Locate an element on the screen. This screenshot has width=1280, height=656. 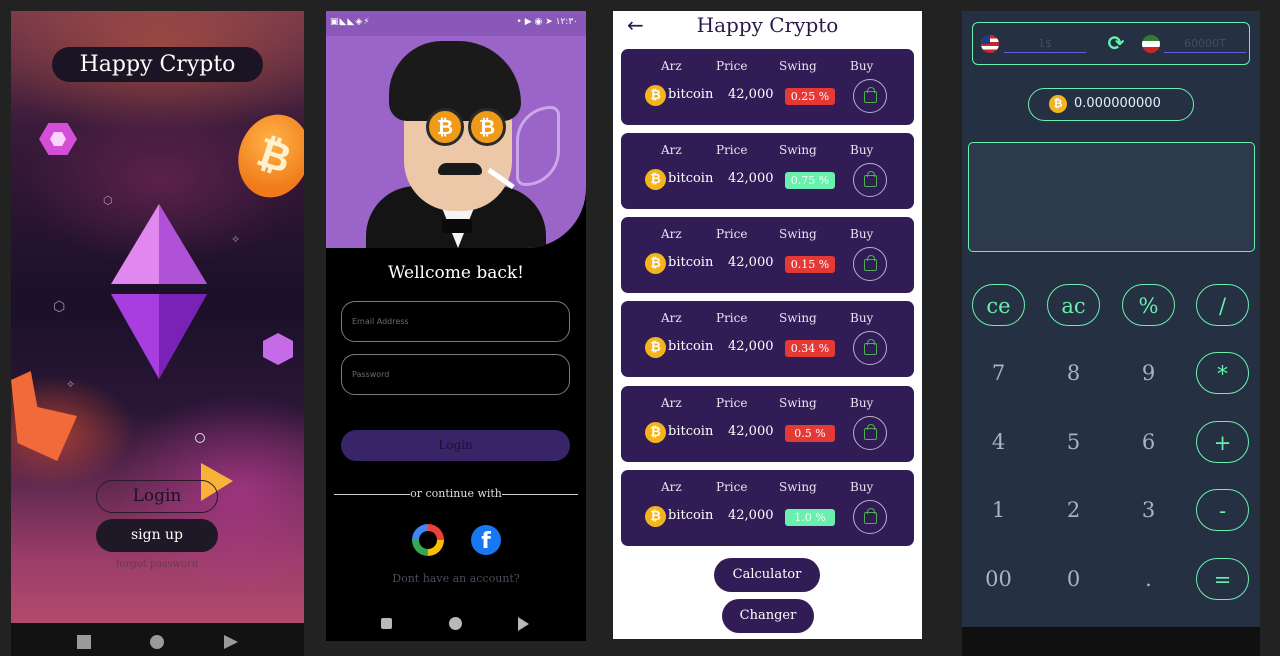
changer-button: Changer is located at coordinates (768, 616).